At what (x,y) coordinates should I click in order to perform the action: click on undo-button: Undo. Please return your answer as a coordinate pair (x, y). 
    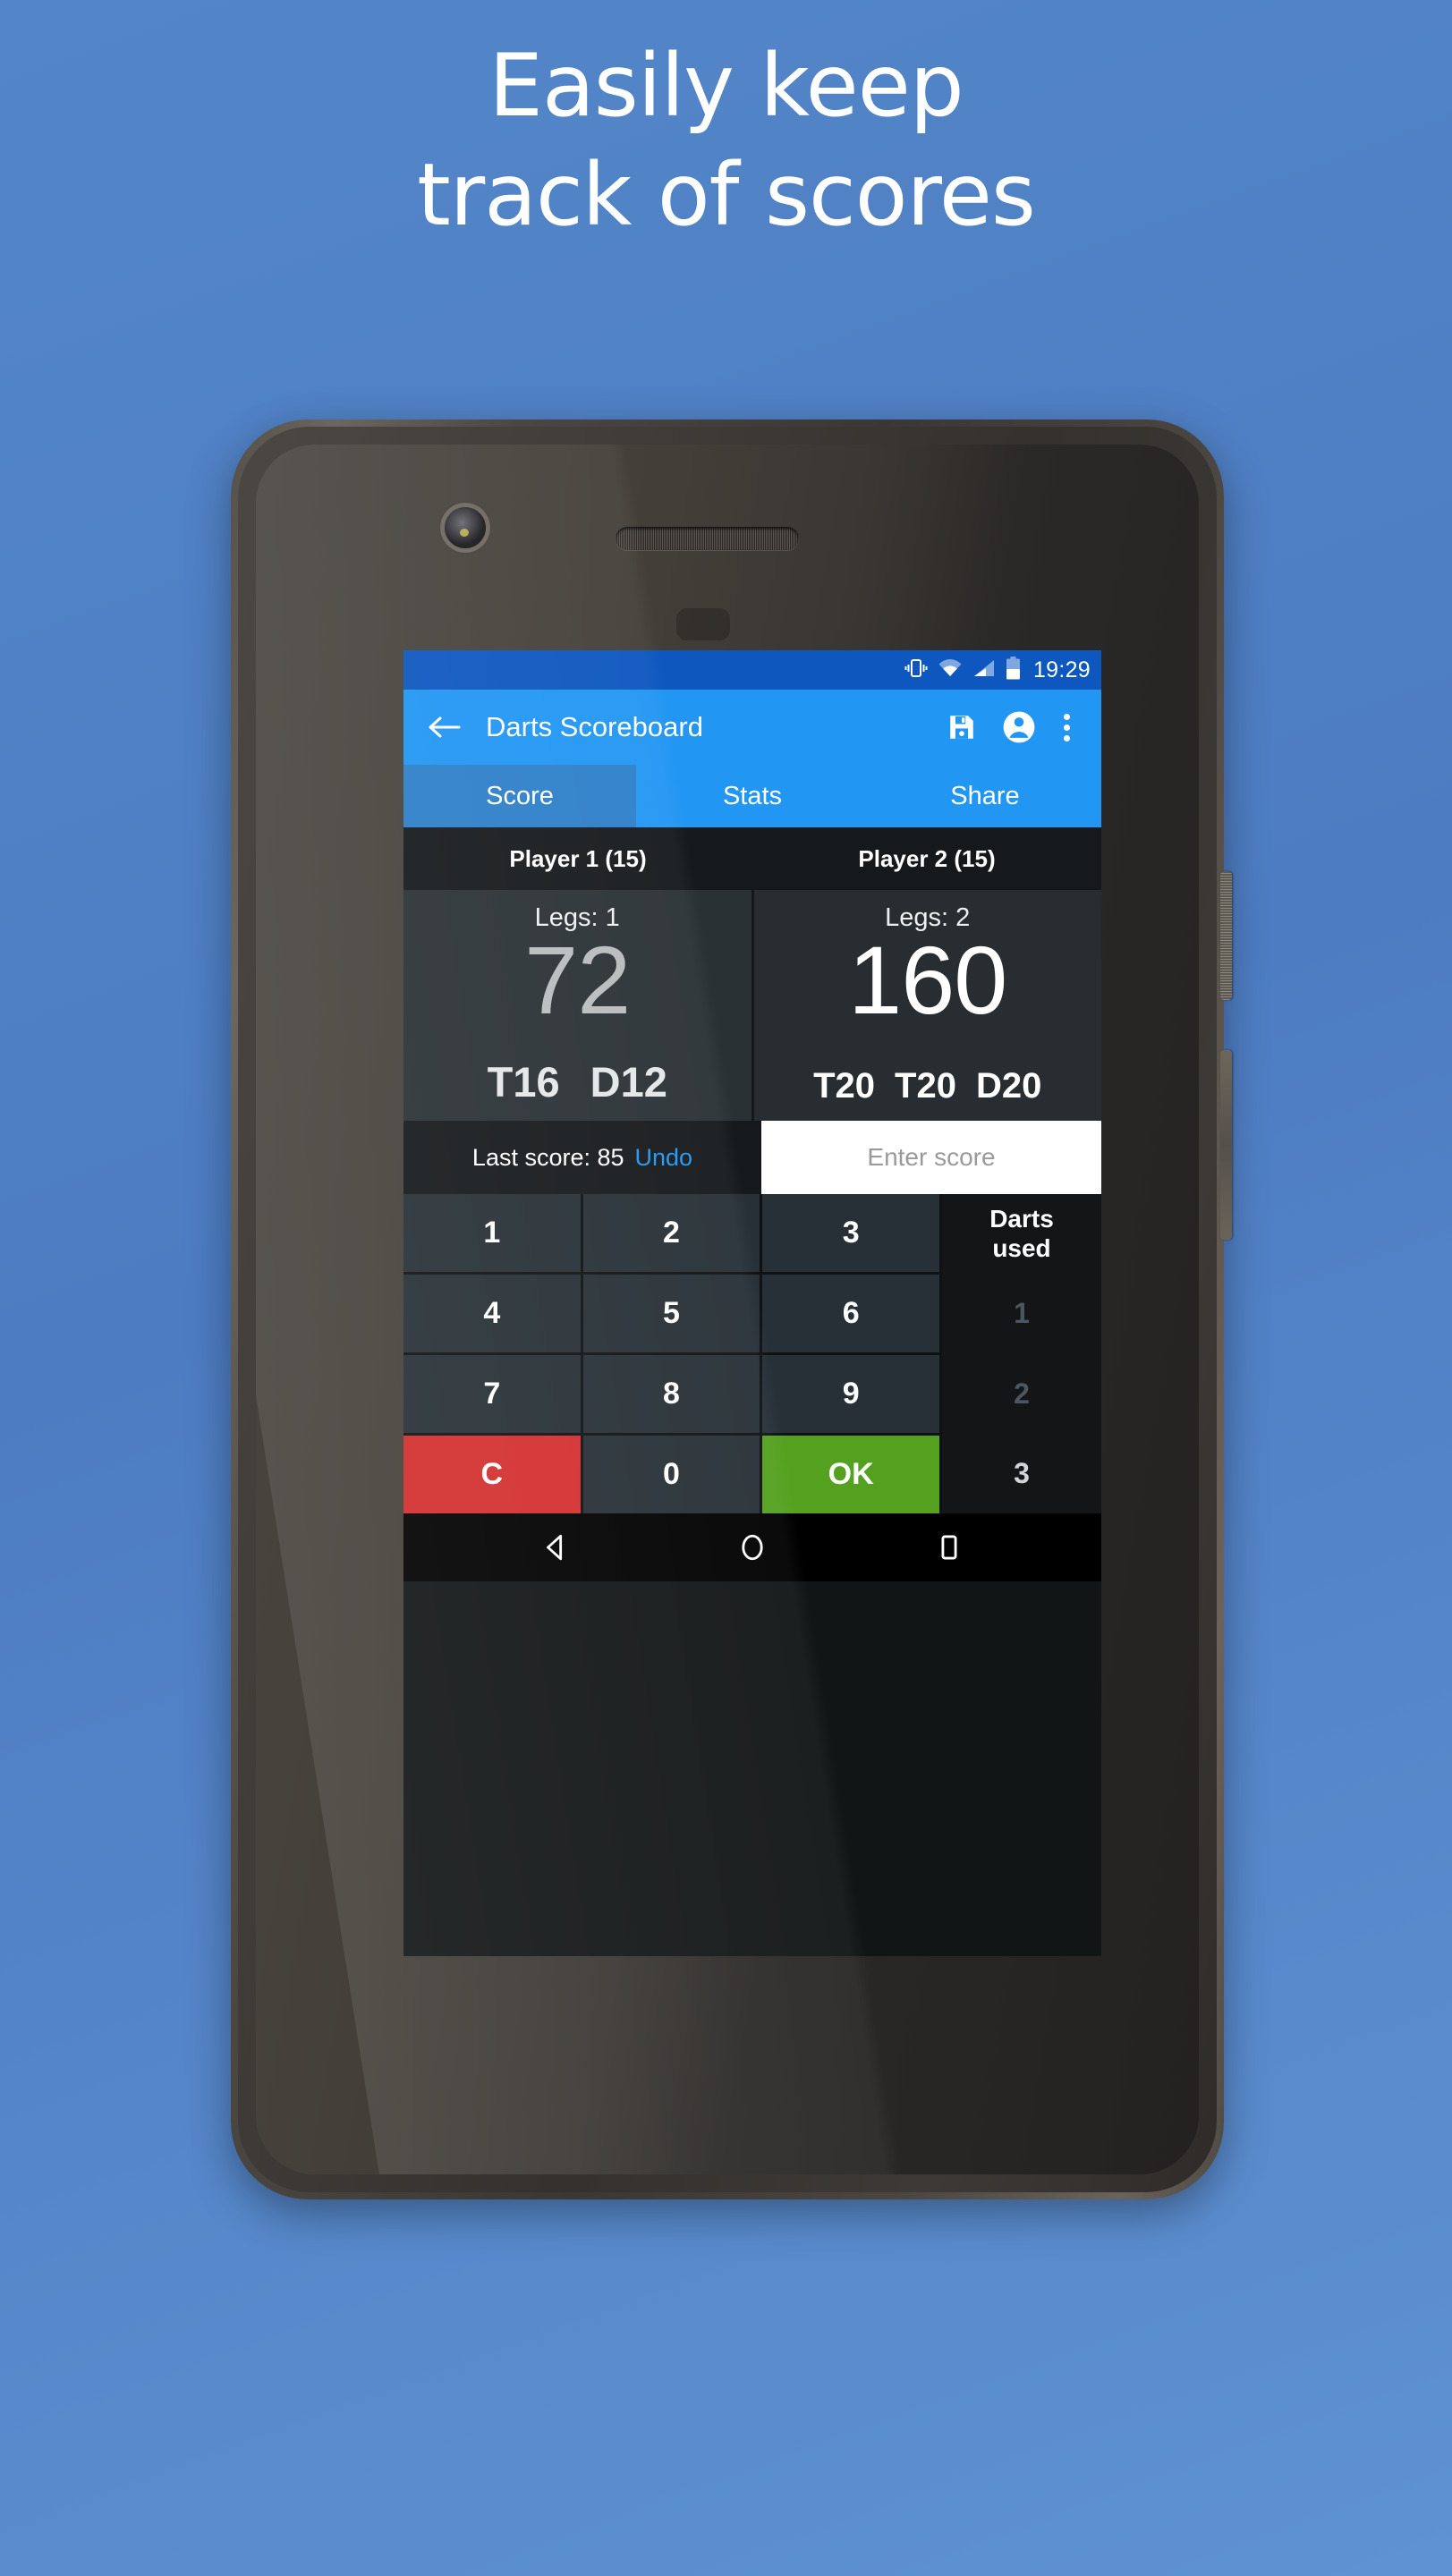
    Looking at the image, I should click on (664, 1158).